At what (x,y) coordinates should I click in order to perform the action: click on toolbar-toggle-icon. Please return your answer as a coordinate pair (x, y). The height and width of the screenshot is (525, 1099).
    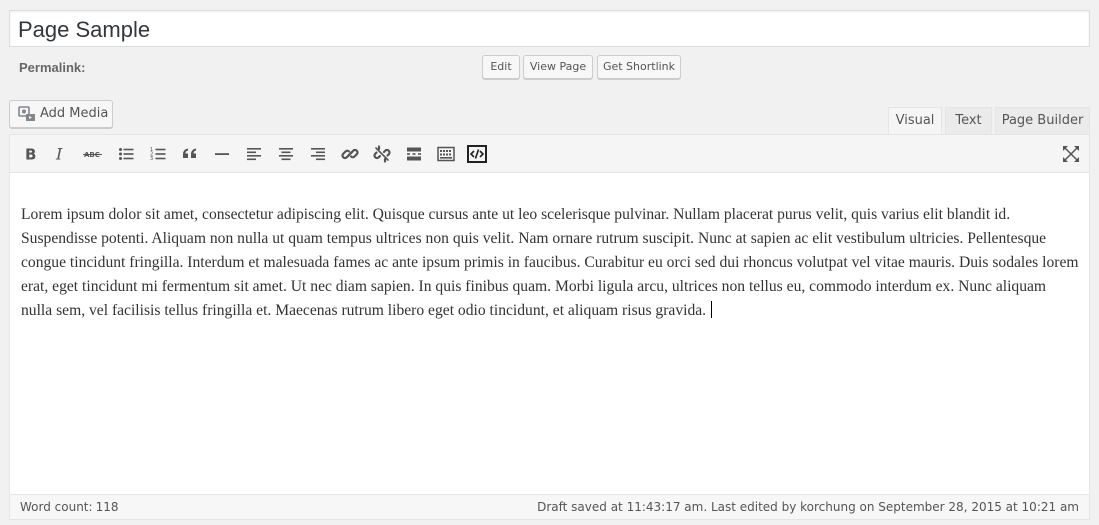
    Looking at the image, I should click on (446, 154).